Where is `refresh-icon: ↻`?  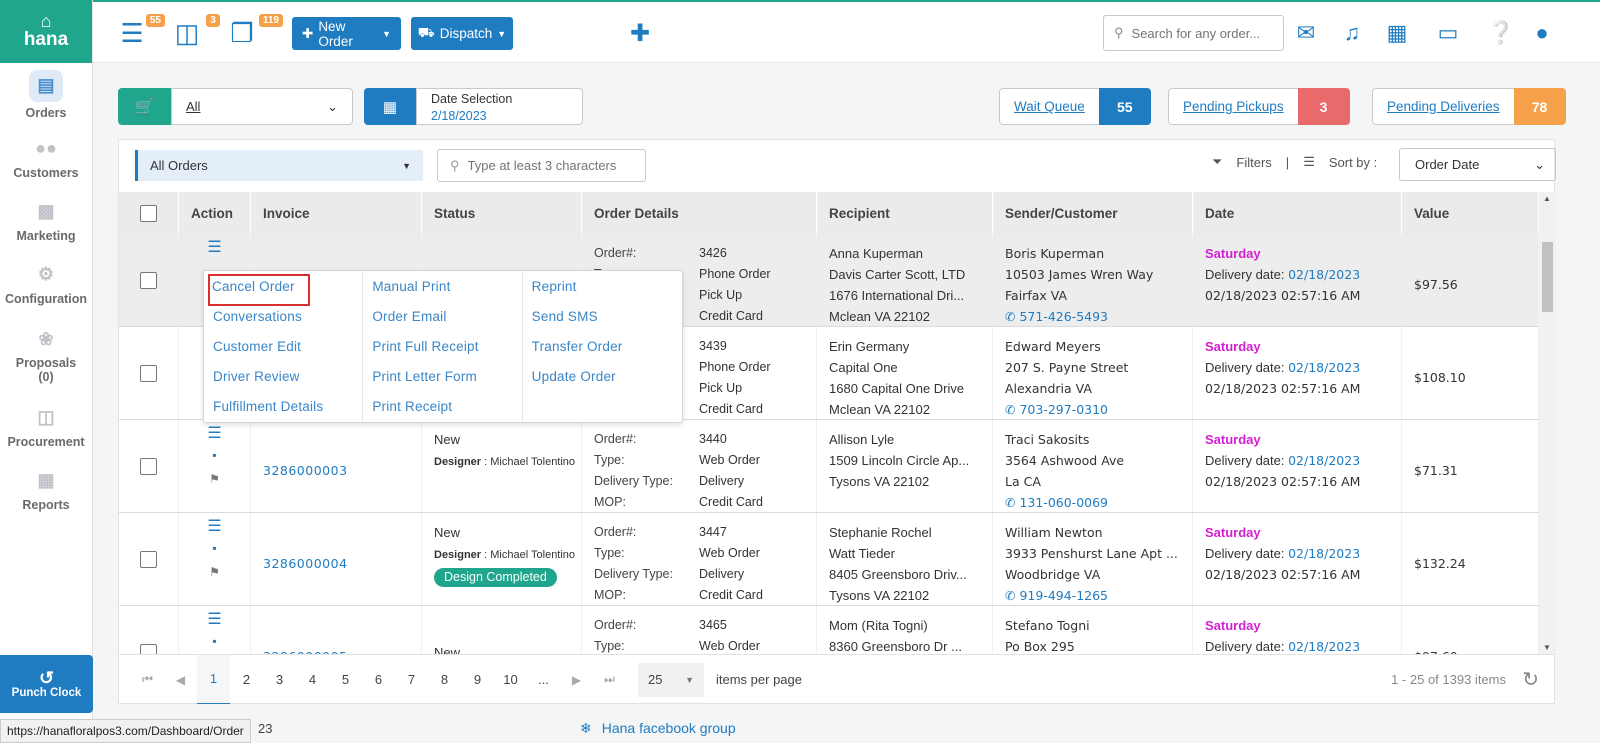 refresh-icon: ↻ is located at coordinates (1530, 679).